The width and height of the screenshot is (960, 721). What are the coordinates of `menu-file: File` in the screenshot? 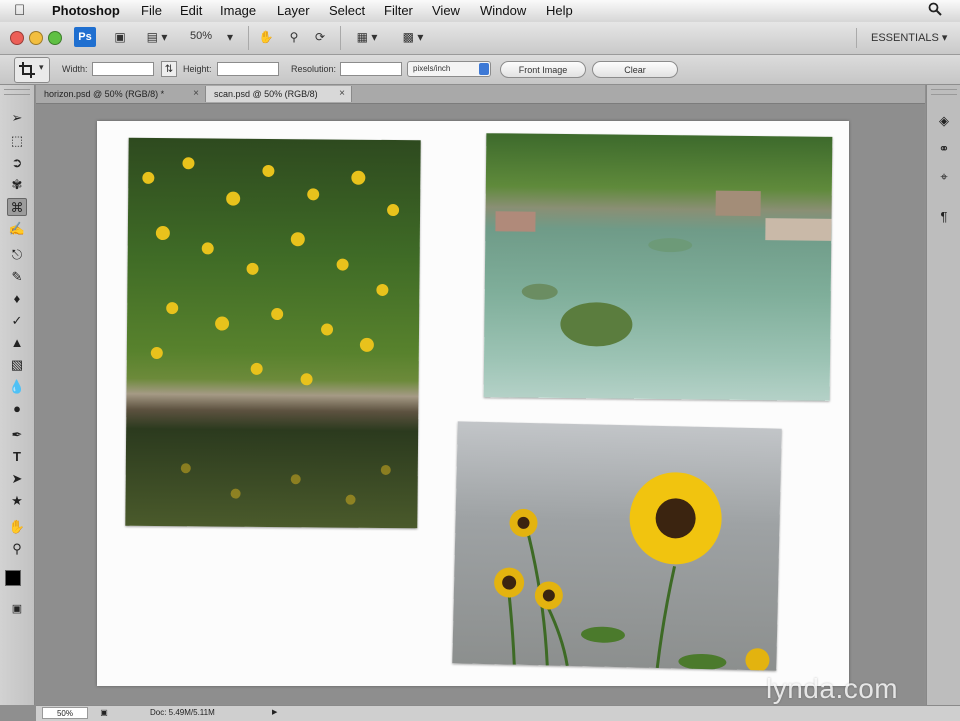 It's located at (151, 10).